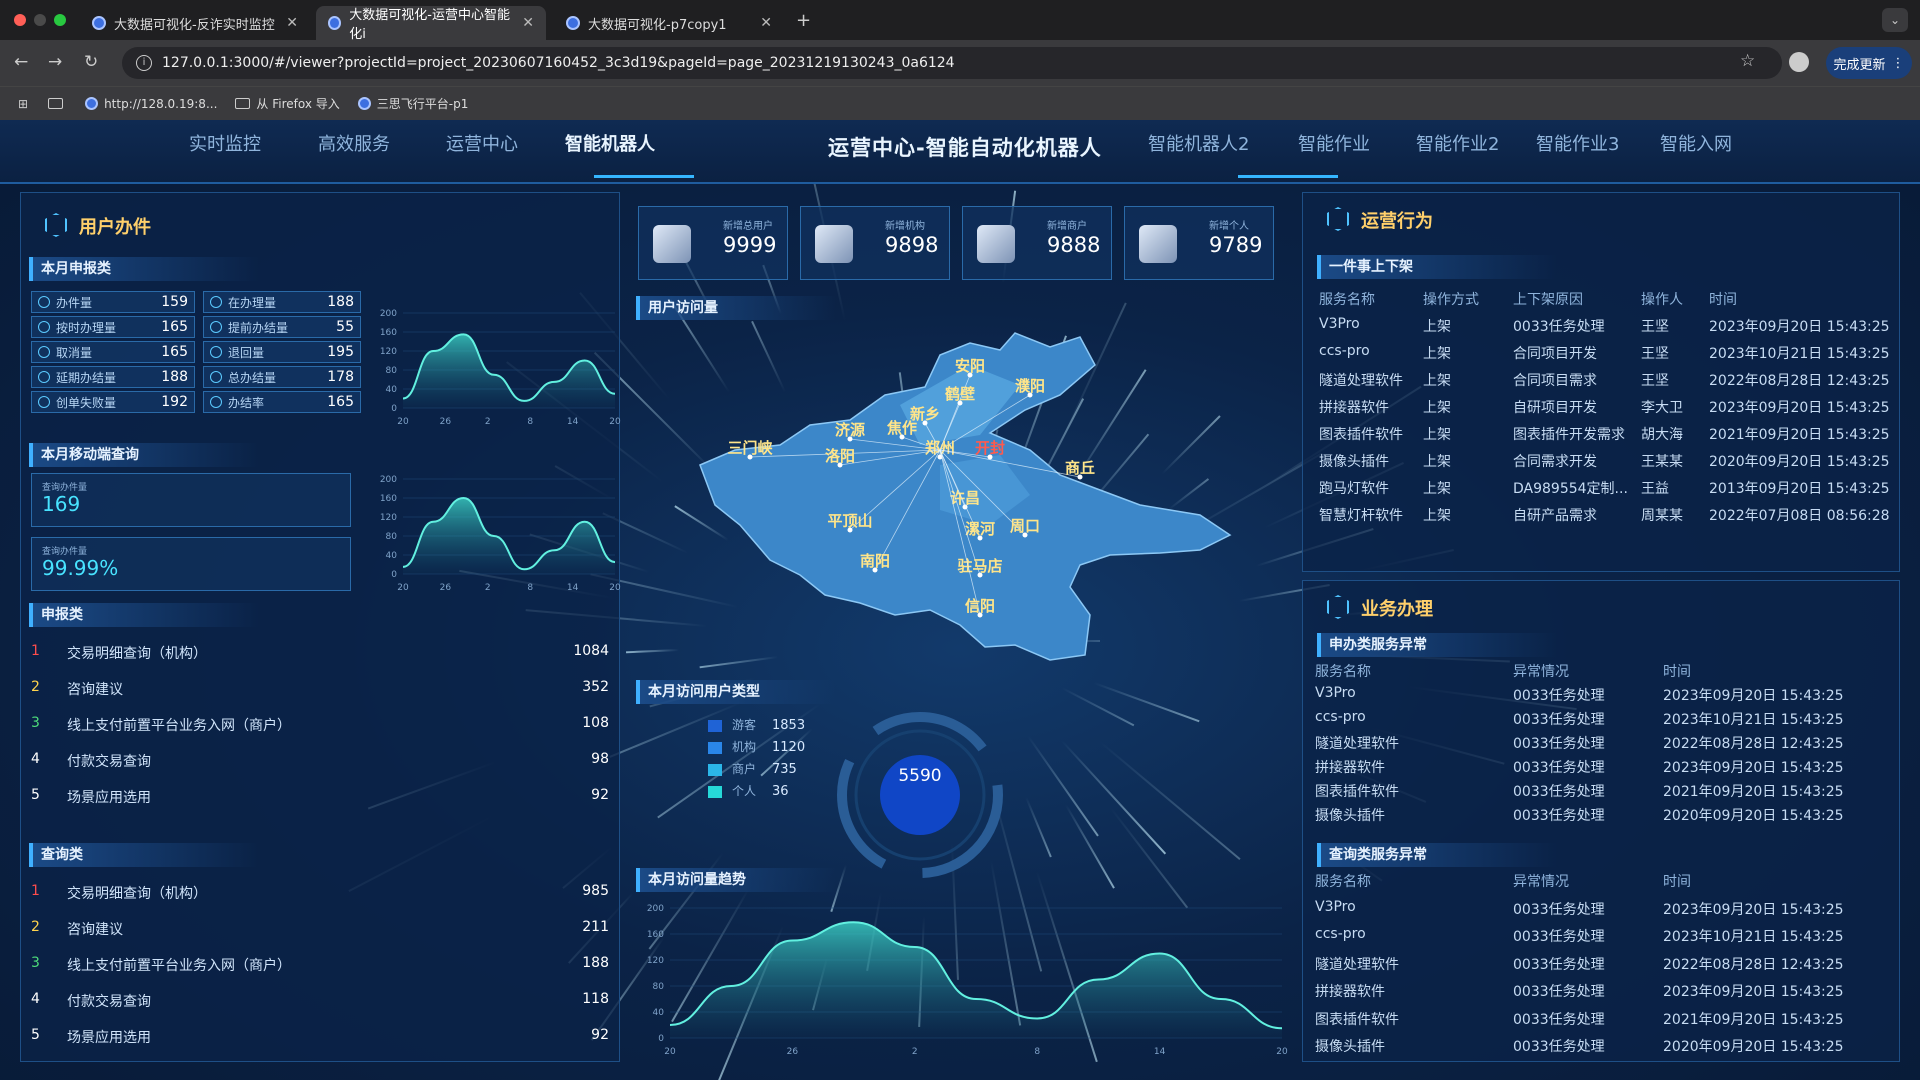 This screenshot has height=1080, width=1920. Describe the element at coordinates (21, 62) in the screenshot. I see `back-icon: ←` at that location.